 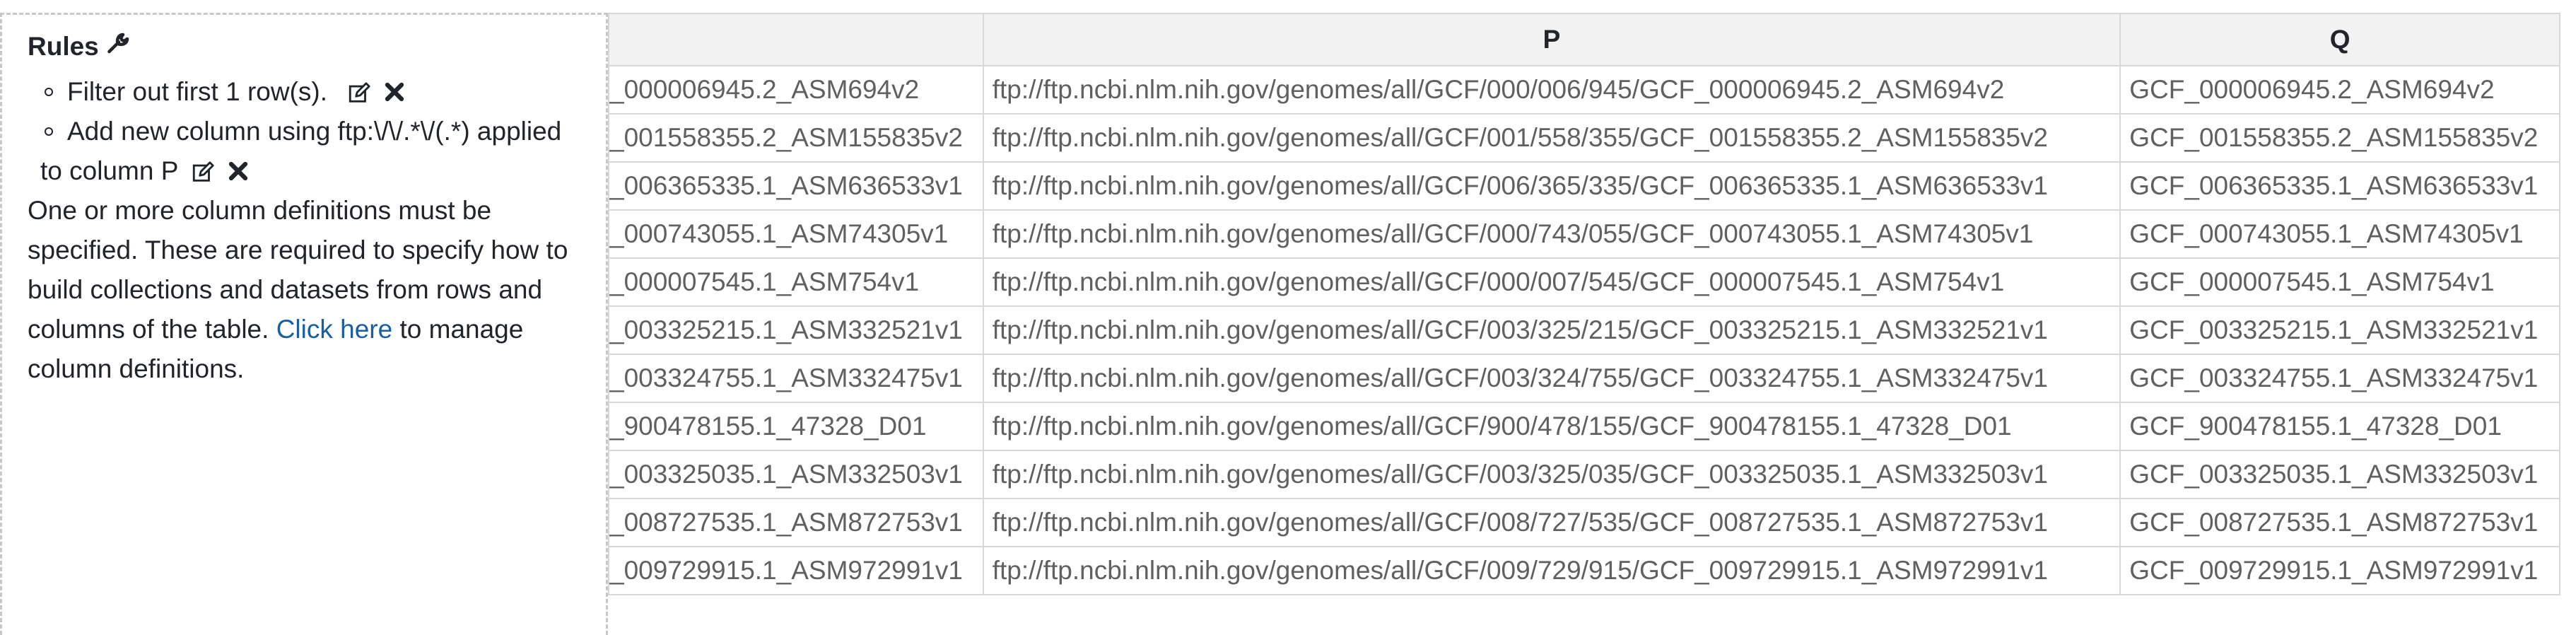 I want to click on table-cell: GCF_000007545.1_ASM754v1, so click(x=2340, y=282).